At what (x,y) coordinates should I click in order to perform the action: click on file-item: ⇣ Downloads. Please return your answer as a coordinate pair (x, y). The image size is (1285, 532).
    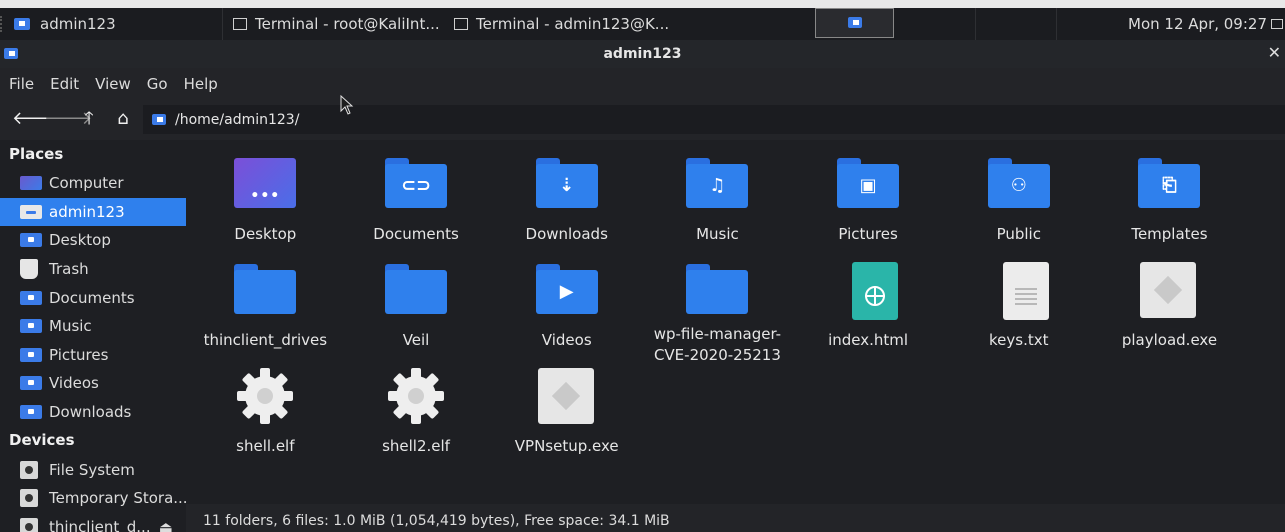
    Looking at the image, I should click on (566, 207).